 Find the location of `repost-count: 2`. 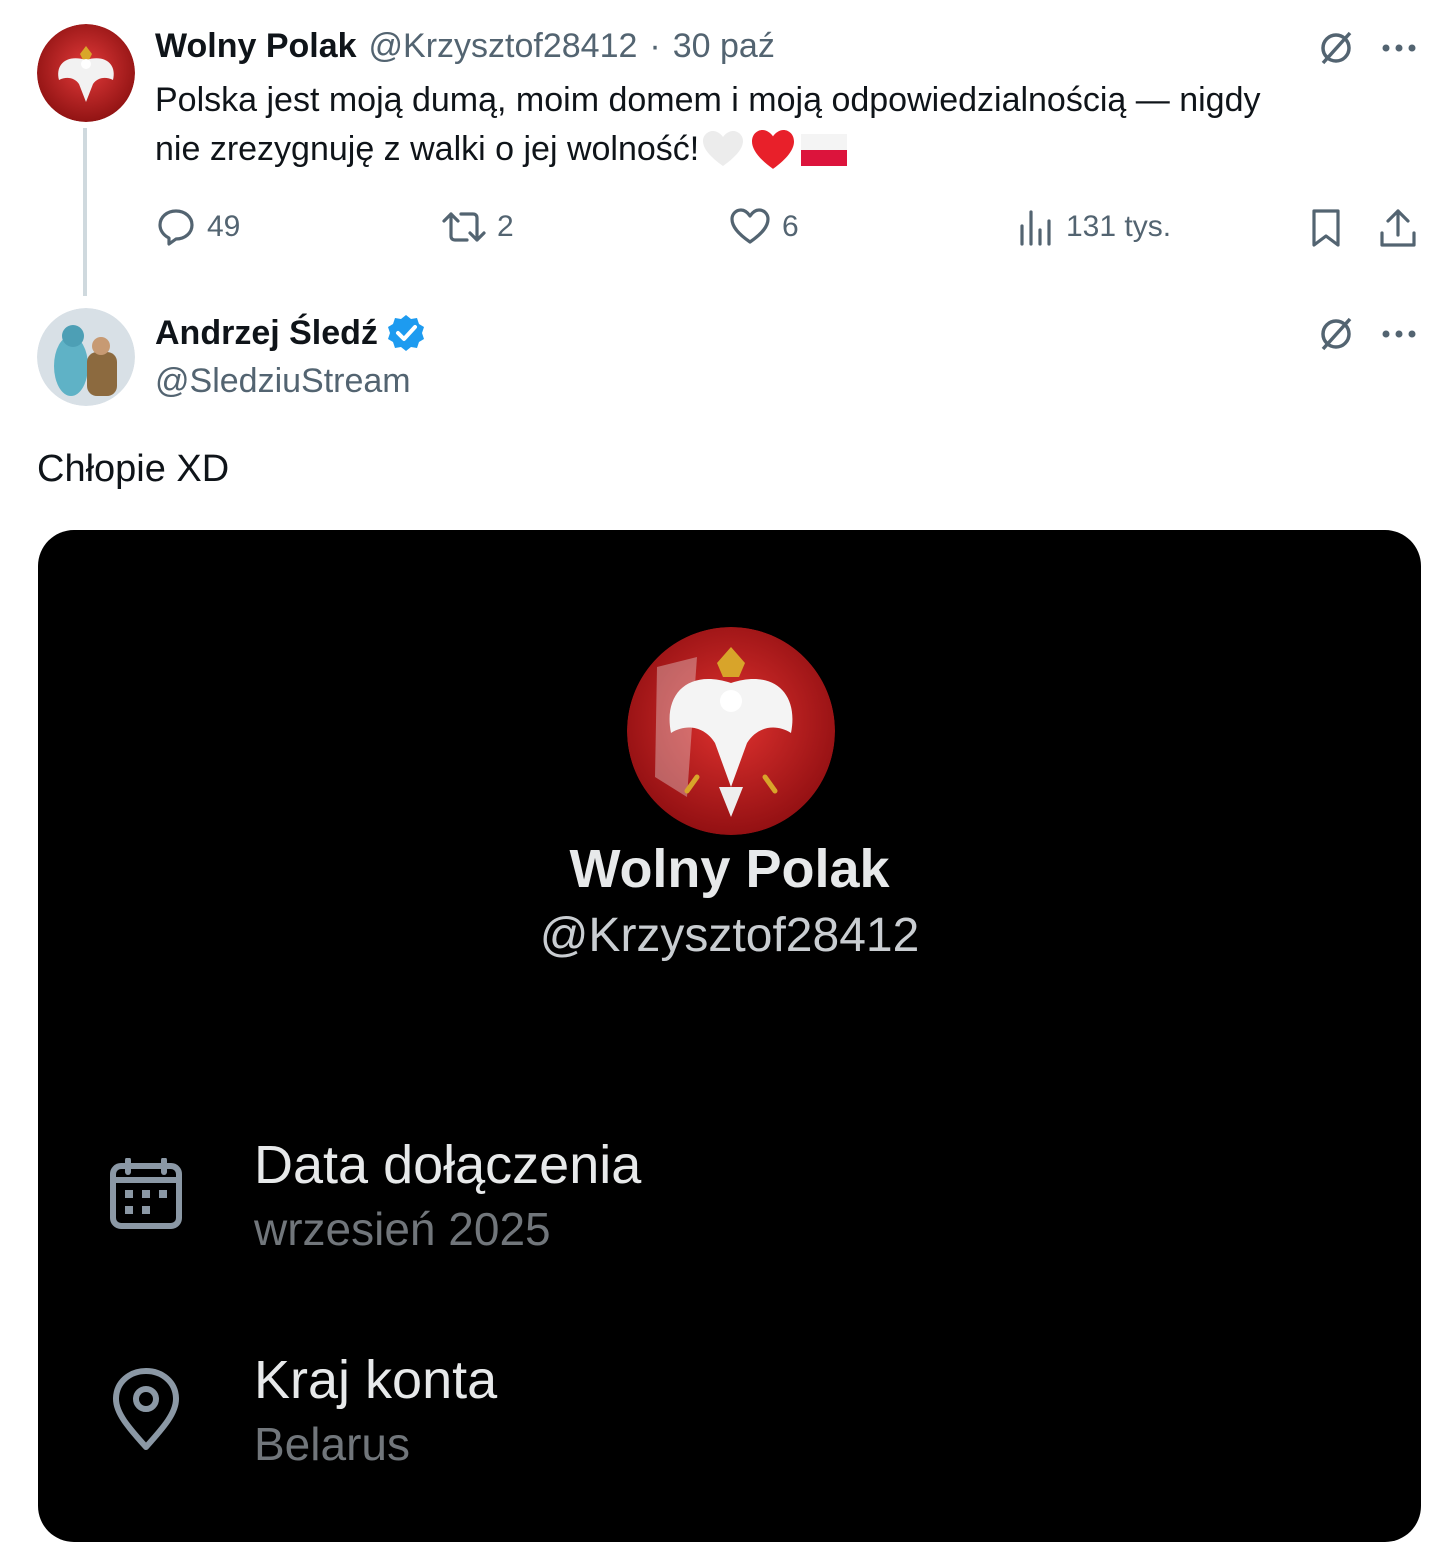

repost-count: 2 is located at coordinates (505, 226).